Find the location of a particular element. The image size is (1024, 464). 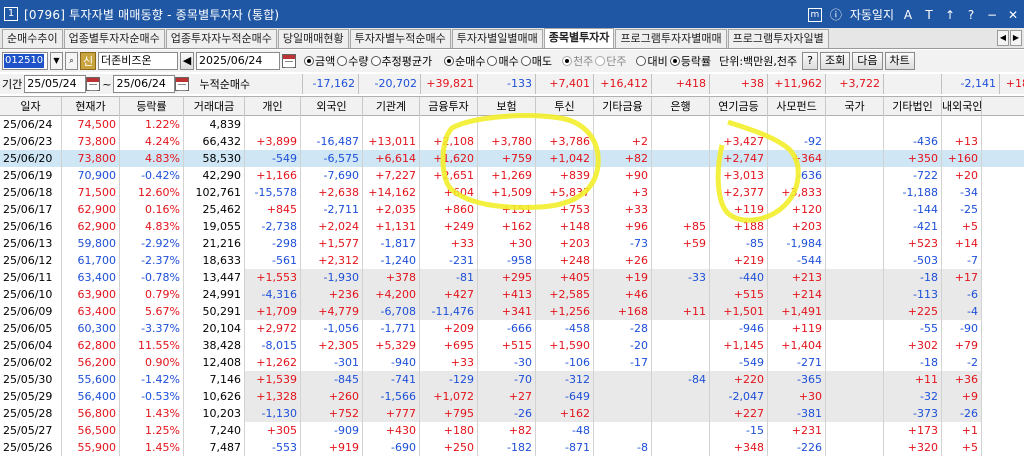

cell-pension: +2,747 is located at coordinates (739, 158).